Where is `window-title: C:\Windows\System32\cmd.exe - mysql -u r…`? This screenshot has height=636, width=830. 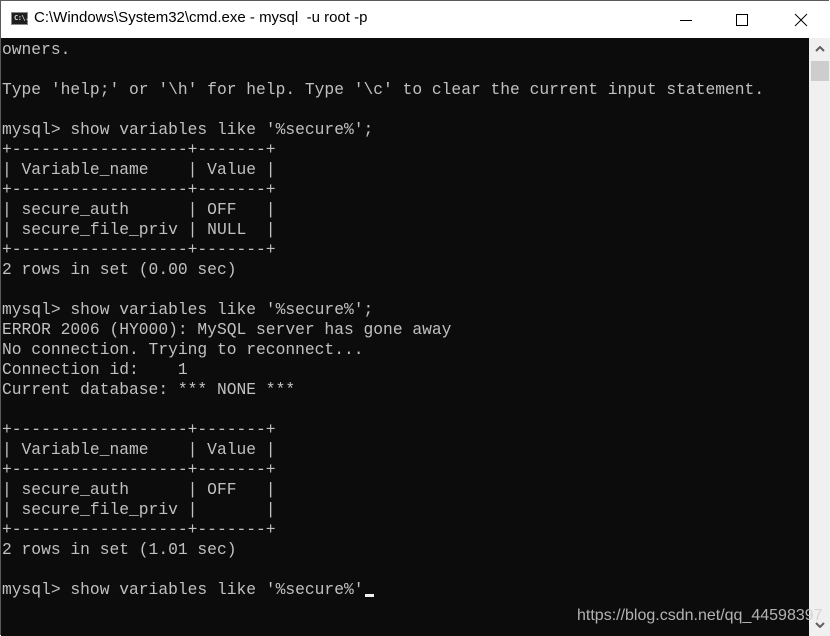
window-title: C:\Windows\System32\cmd.exe - mysql -u r… is located at coordinates (201, 17).